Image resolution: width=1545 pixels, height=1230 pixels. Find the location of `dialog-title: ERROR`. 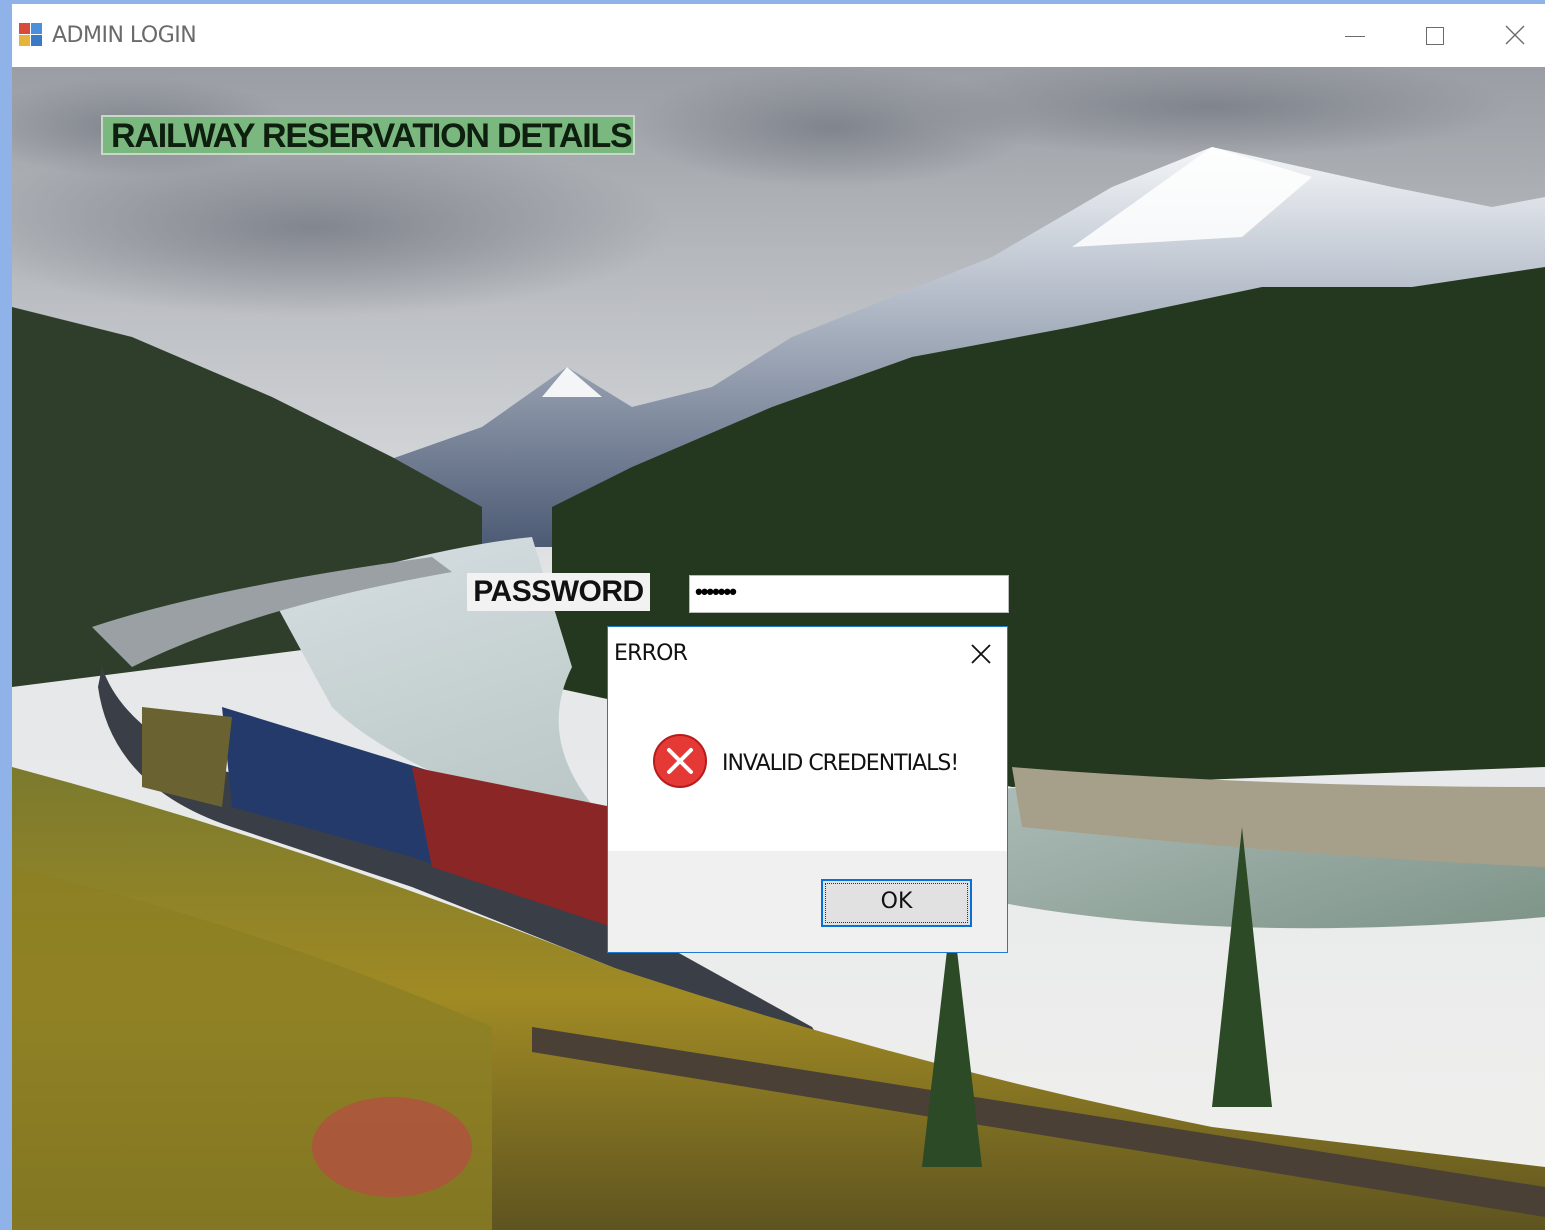

dialog-title: ERROR is located at coordinates (651, 653).